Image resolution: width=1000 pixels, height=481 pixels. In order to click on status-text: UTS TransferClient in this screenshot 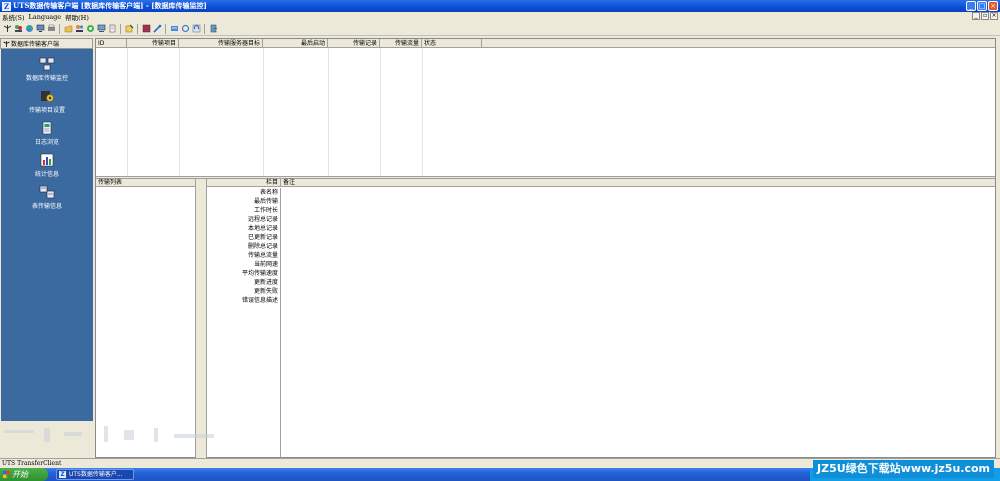, I will do `click(32, 463)`.